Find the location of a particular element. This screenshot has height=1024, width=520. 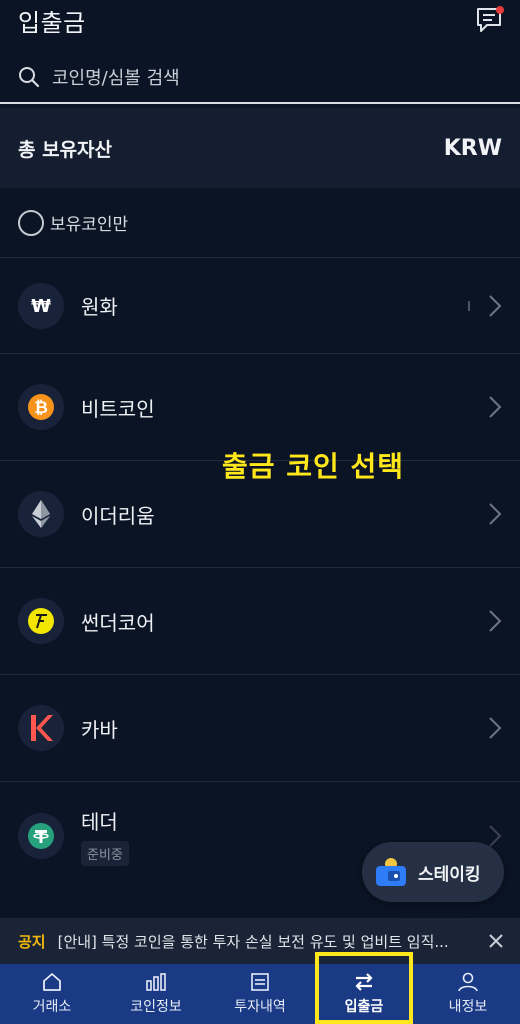

staking-button: 스테이킹 is located at coordinates (433, 872).